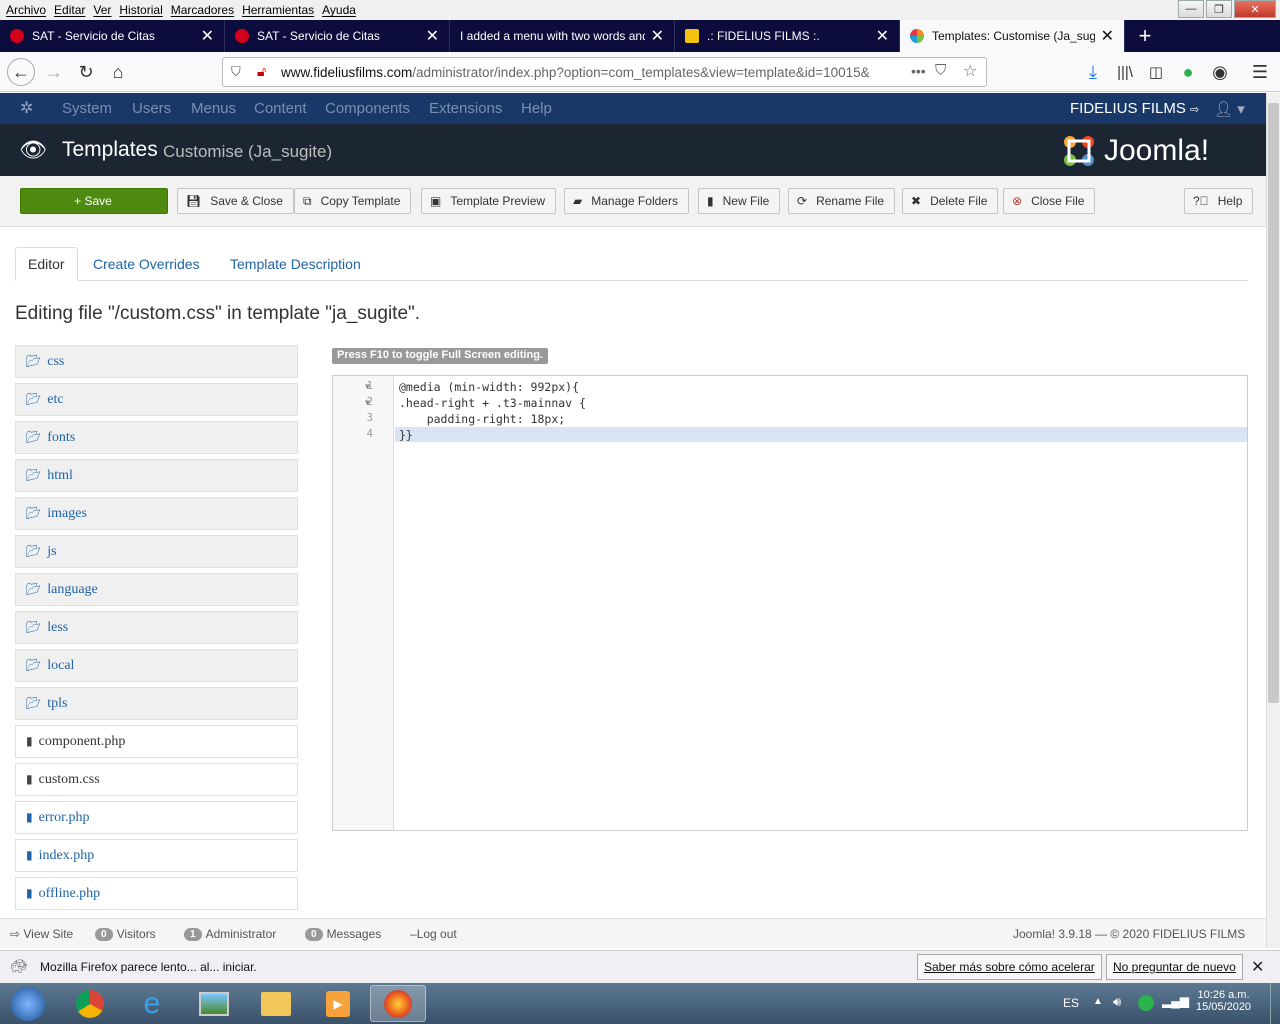  Describe the element at coordinates (156, 589) in the screenshot. I see `folder-item: 📂︎ language` at that location.